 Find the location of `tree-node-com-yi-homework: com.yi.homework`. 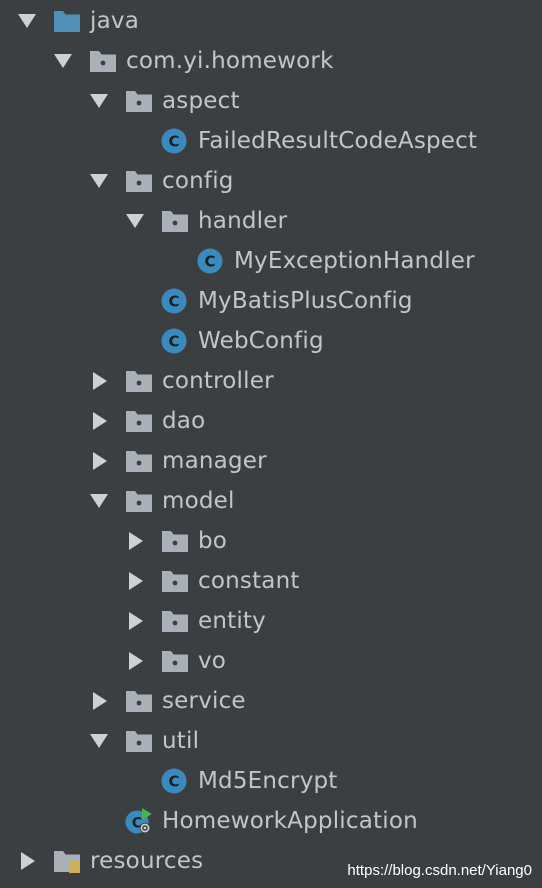

tree-node-com-yi-homework: com.yi.homework is located at coordinates (271, 61).